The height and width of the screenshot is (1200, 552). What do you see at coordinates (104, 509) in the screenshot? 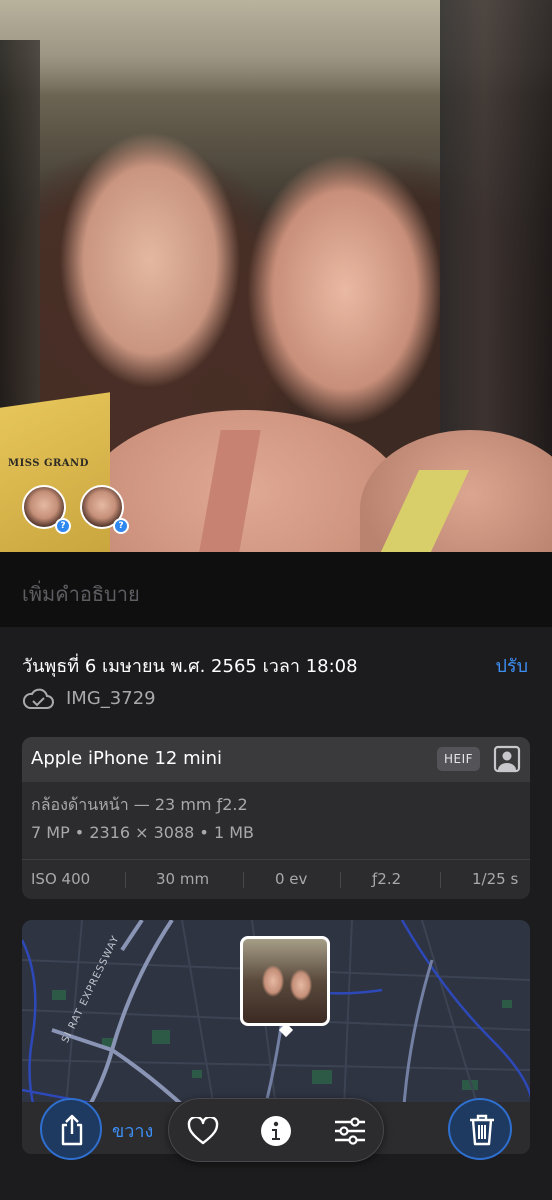
I see `face-tag-2: ?` at bounding box center [104, 509].